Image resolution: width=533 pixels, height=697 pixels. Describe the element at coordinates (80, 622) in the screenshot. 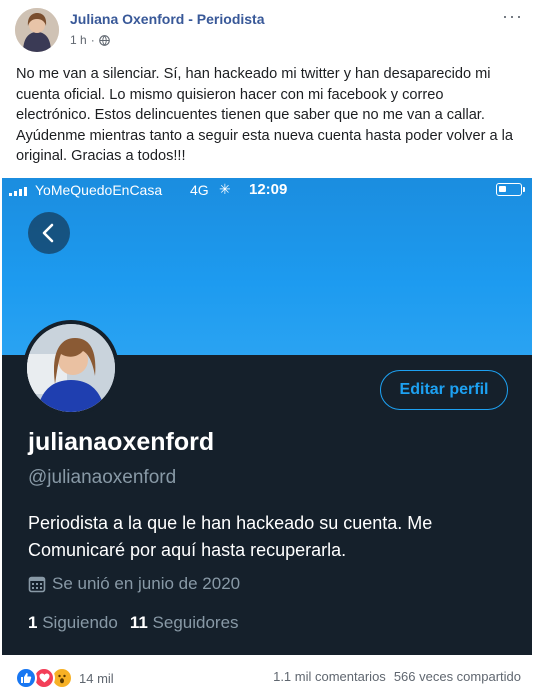

I see `following-label: Siguiendo` at that location.